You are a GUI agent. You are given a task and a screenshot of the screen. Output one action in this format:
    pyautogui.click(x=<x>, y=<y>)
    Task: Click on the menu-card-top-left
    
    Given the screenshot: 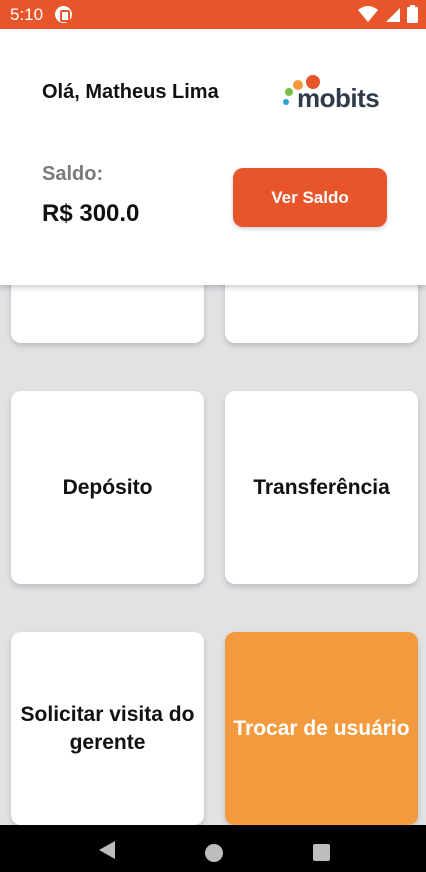 What is the action you would take?
    pyautogui.click(x=107, y=314)
    